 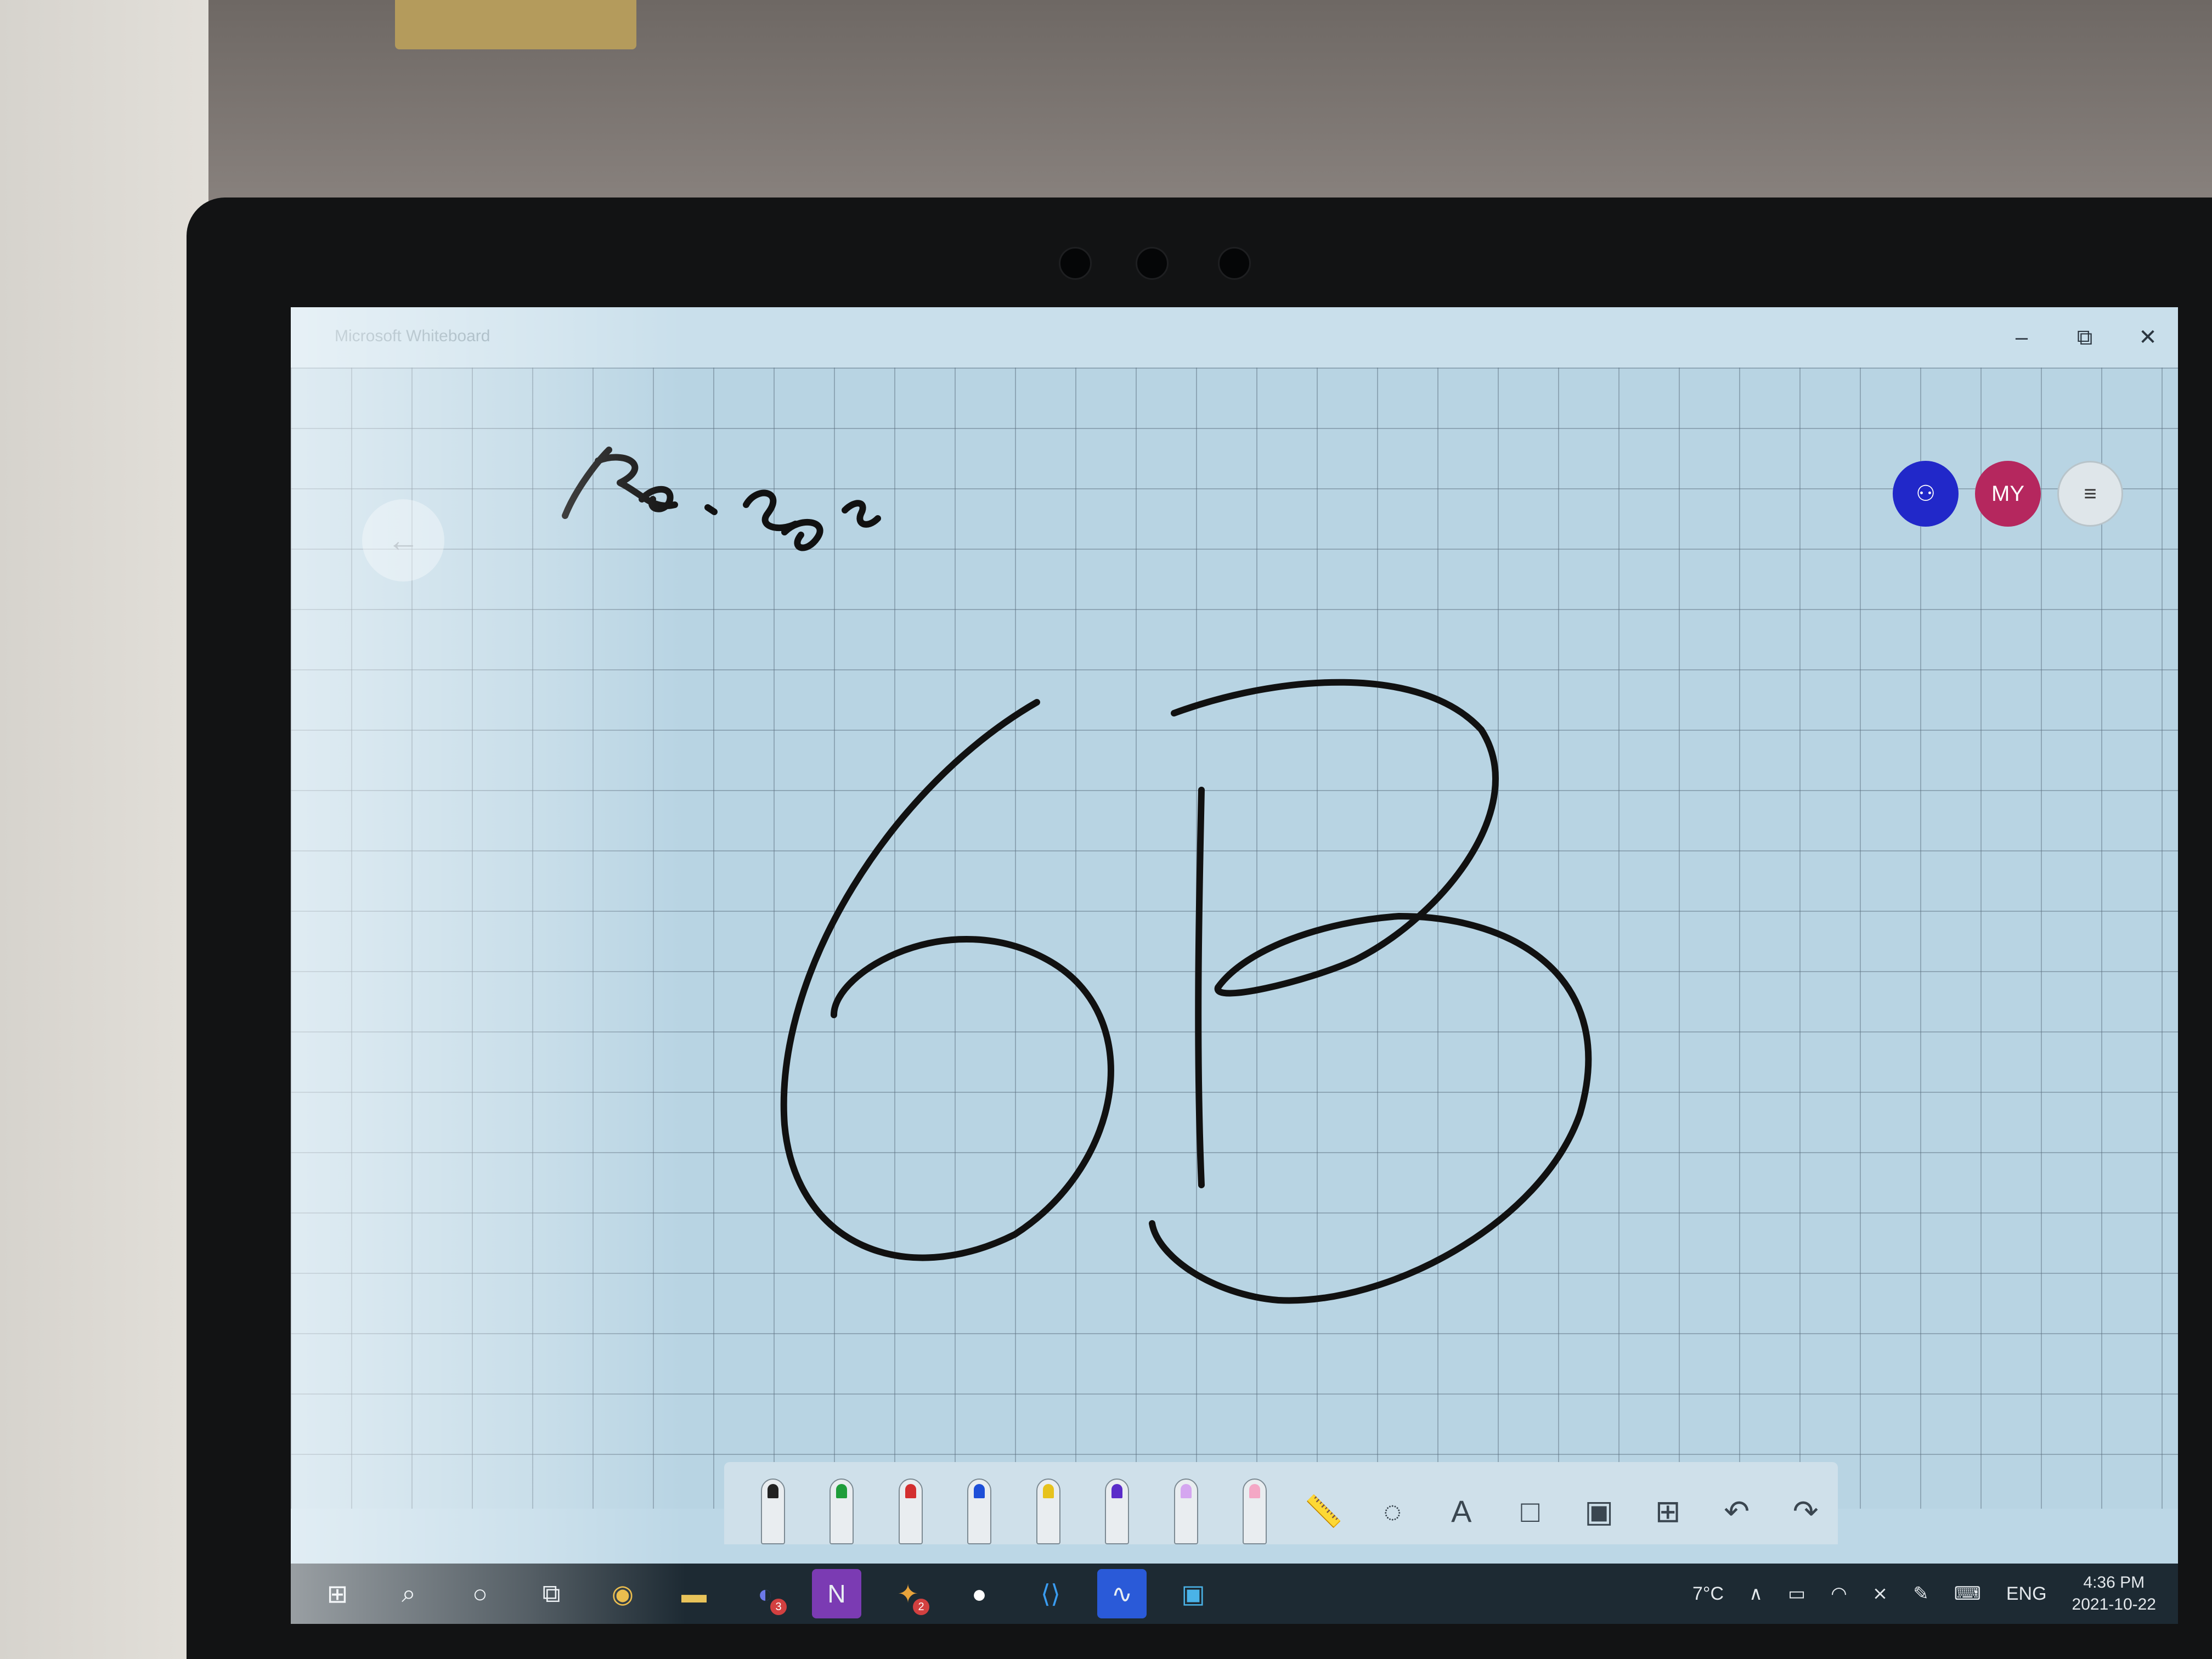 I want to click on highlighter-tool, so click(x=1186, y=1506).